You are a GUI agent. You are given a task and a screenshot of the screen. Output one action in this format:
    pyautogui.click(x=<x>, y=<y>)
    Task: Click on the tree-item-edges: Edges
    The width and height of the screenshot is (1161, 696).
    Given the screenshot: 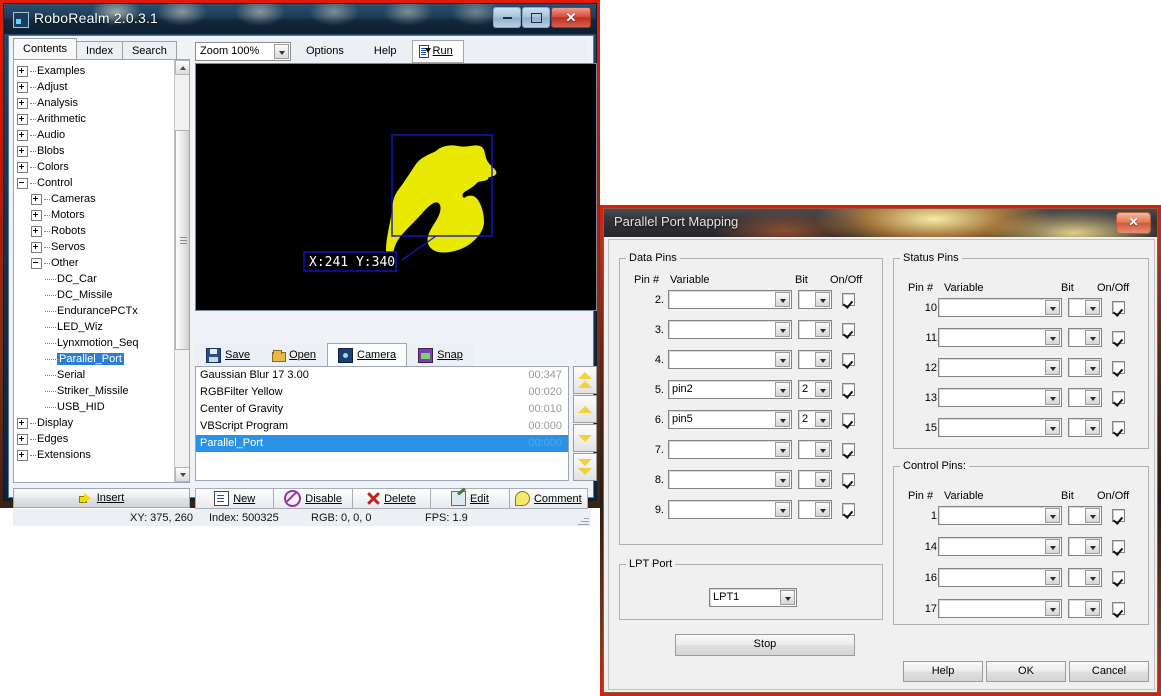 What is the action you would take?
    pyautogui.click(x=95, y=439)
    